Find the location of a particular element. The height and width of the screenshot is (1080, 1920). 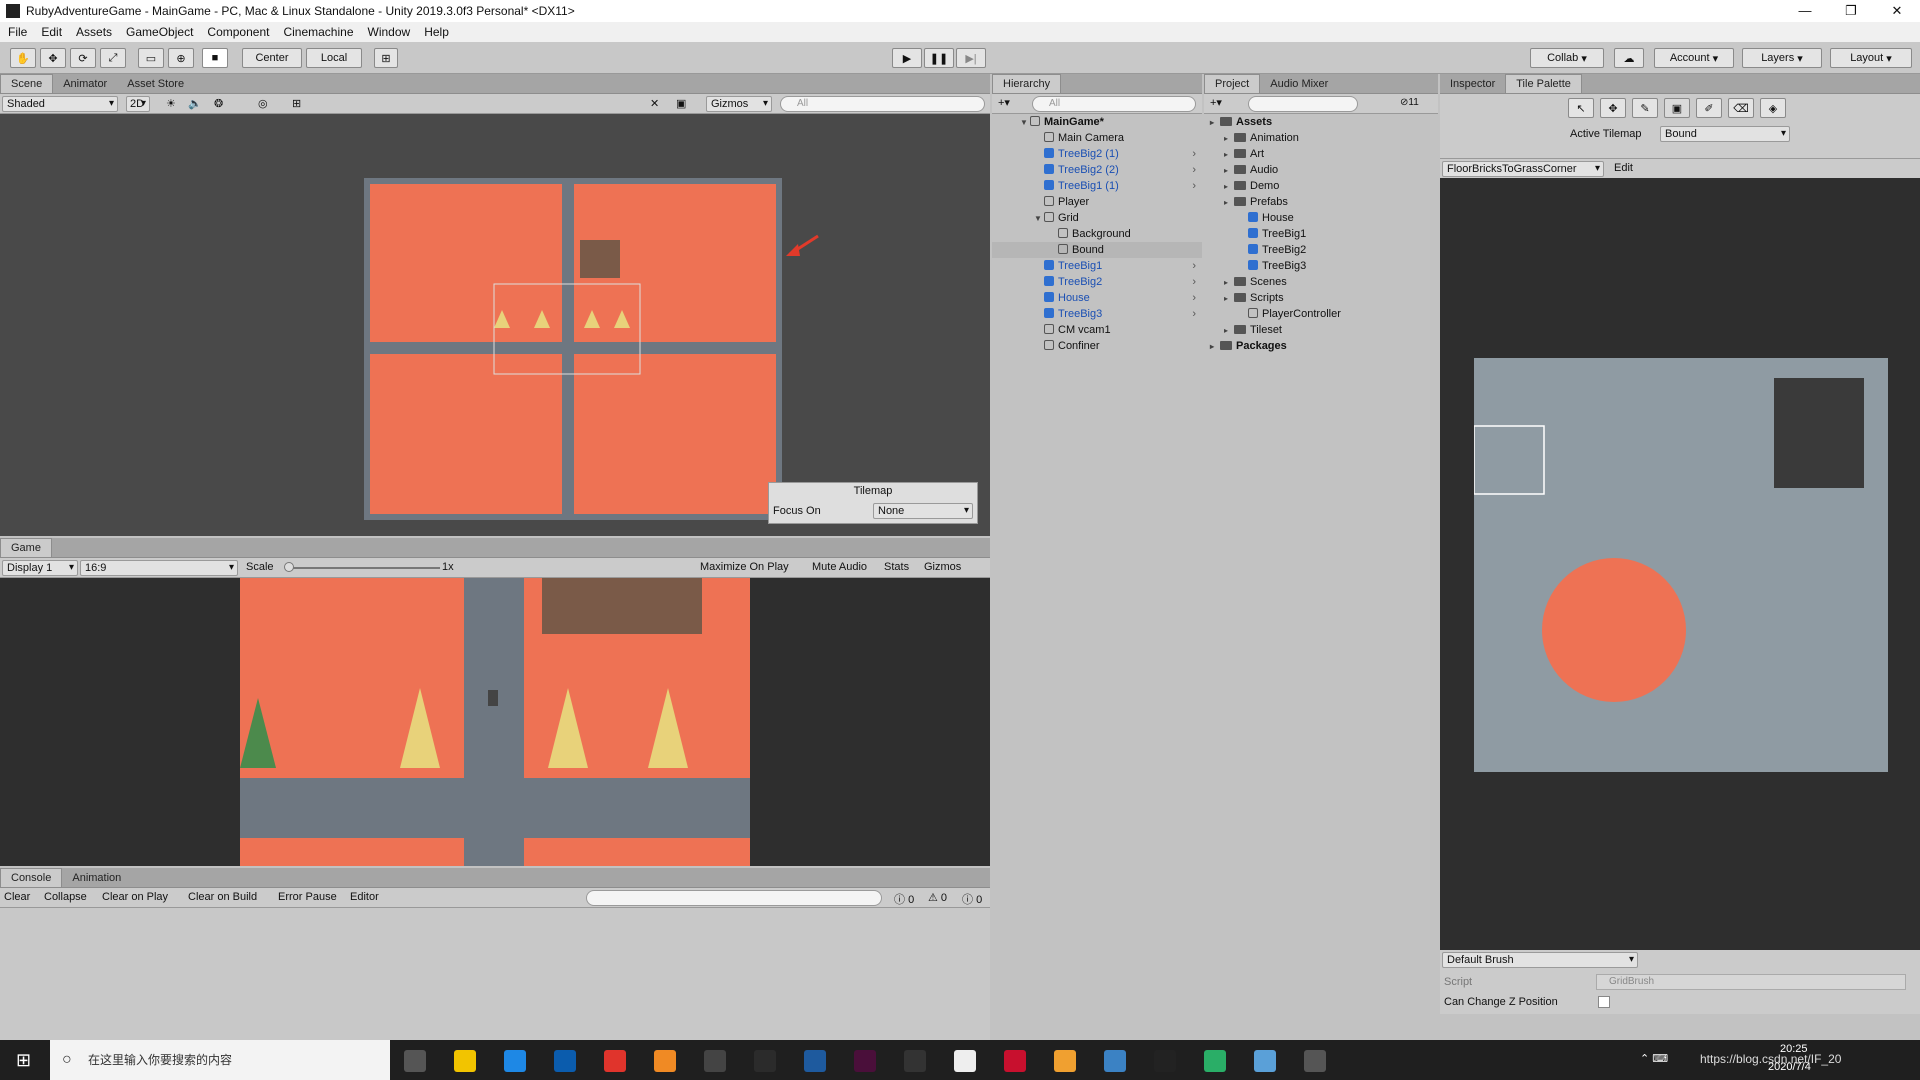

stats-toggle: Stats is located at coordinates (896, 567).